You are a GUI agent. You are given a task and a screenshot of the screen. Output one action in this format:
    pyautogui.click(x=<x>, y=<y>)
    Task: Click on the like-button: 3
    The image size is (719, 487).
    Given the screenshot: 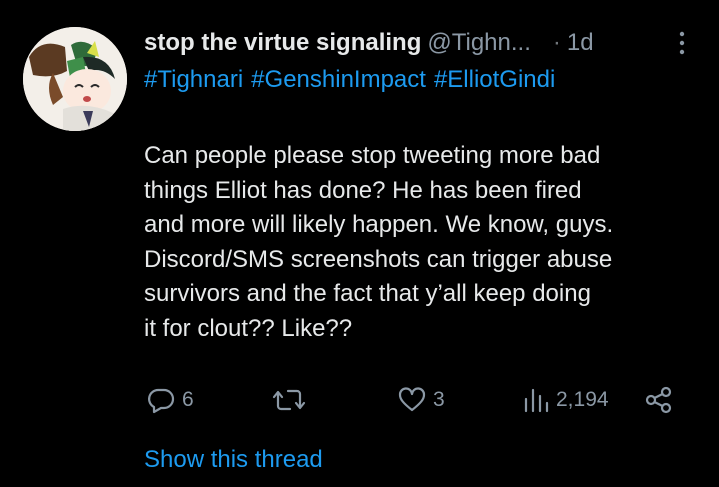 What is the action you would take?
    pyautogui.click(x=421, y=400)
    